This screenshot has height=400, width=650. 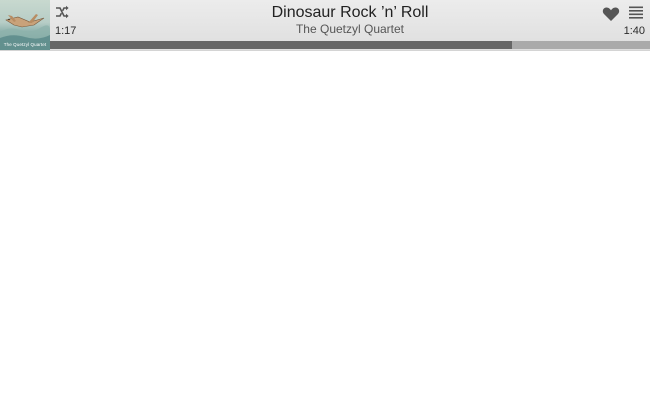 I want to click on elapsed-time: 1:17, so click(x=66, y=31).